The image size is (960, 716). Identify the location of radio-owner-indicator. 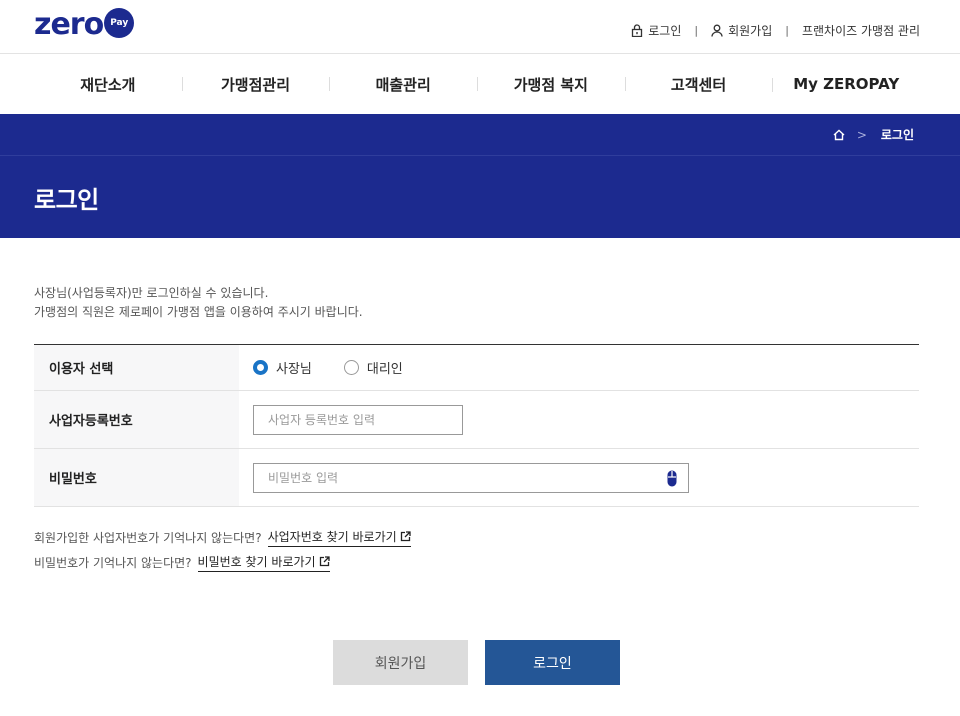
(260, 367).